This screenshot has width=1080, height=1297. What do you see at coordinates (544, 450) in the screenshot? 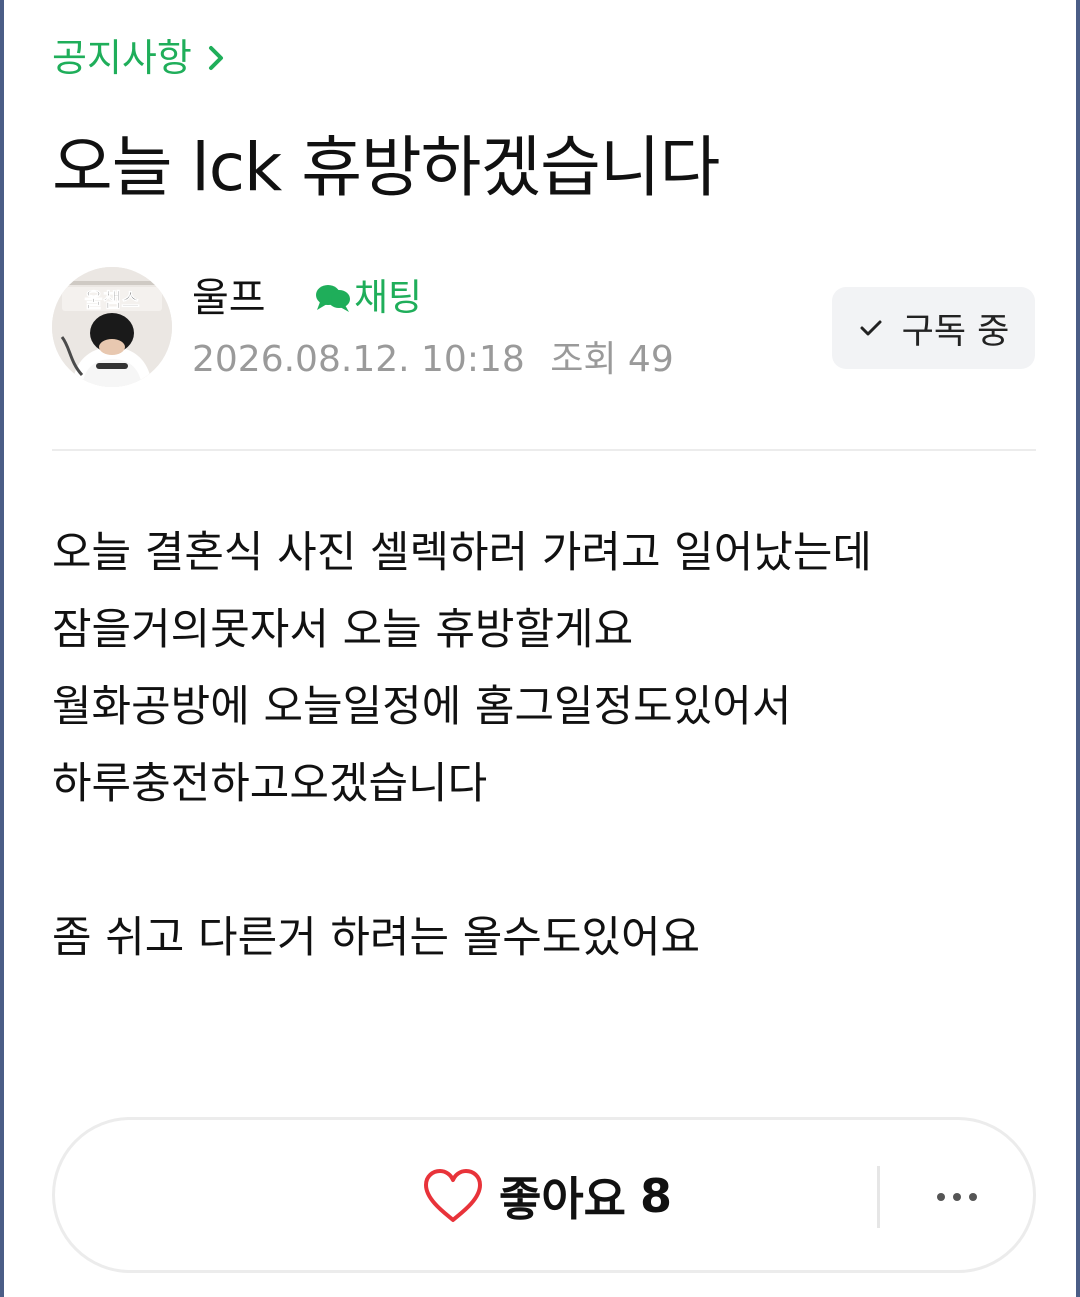
I see `header-divider` at bounding box center [544, 450].